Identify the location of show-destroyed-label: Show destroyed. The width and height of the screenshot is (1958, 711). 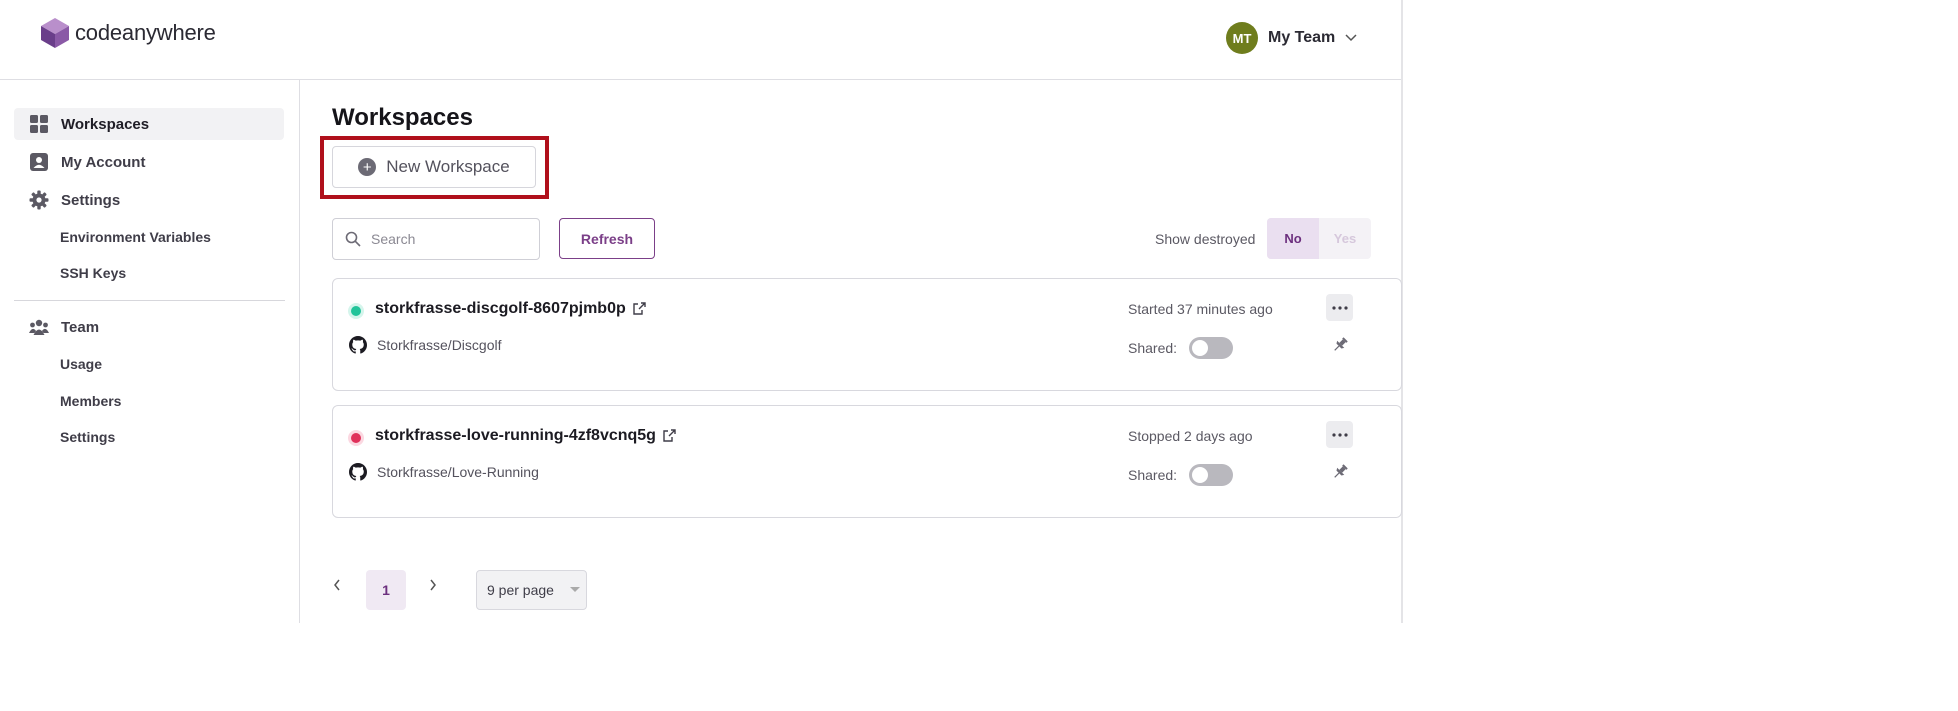
(1205, 239).